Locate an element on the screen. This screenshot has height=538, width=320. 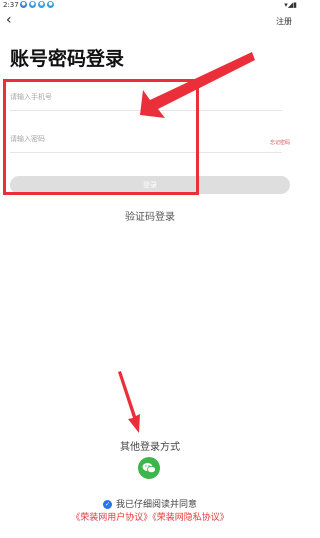
agreement-row: ✓ 我已仔细阅读并同意 is located at coordinates (150, 503).